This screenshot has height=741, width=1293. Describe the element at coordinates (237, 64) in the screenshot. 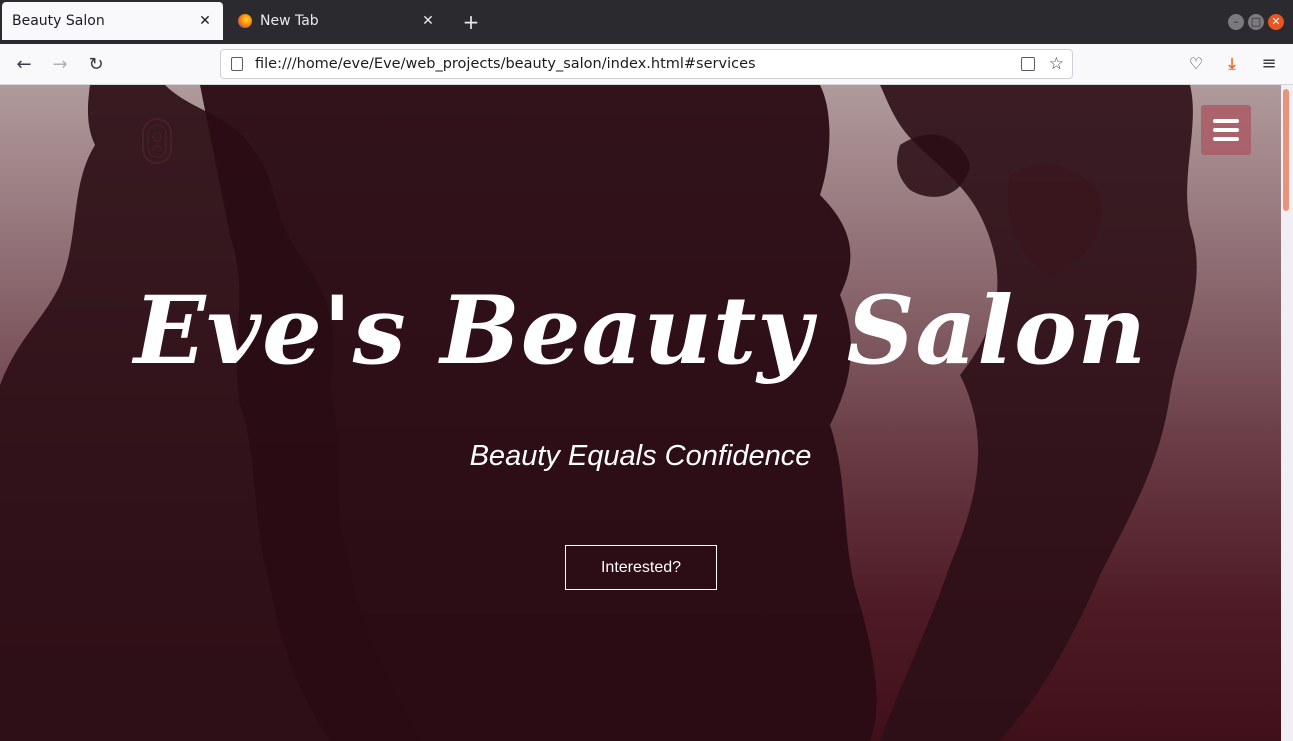

I see `page-icon` at that location.